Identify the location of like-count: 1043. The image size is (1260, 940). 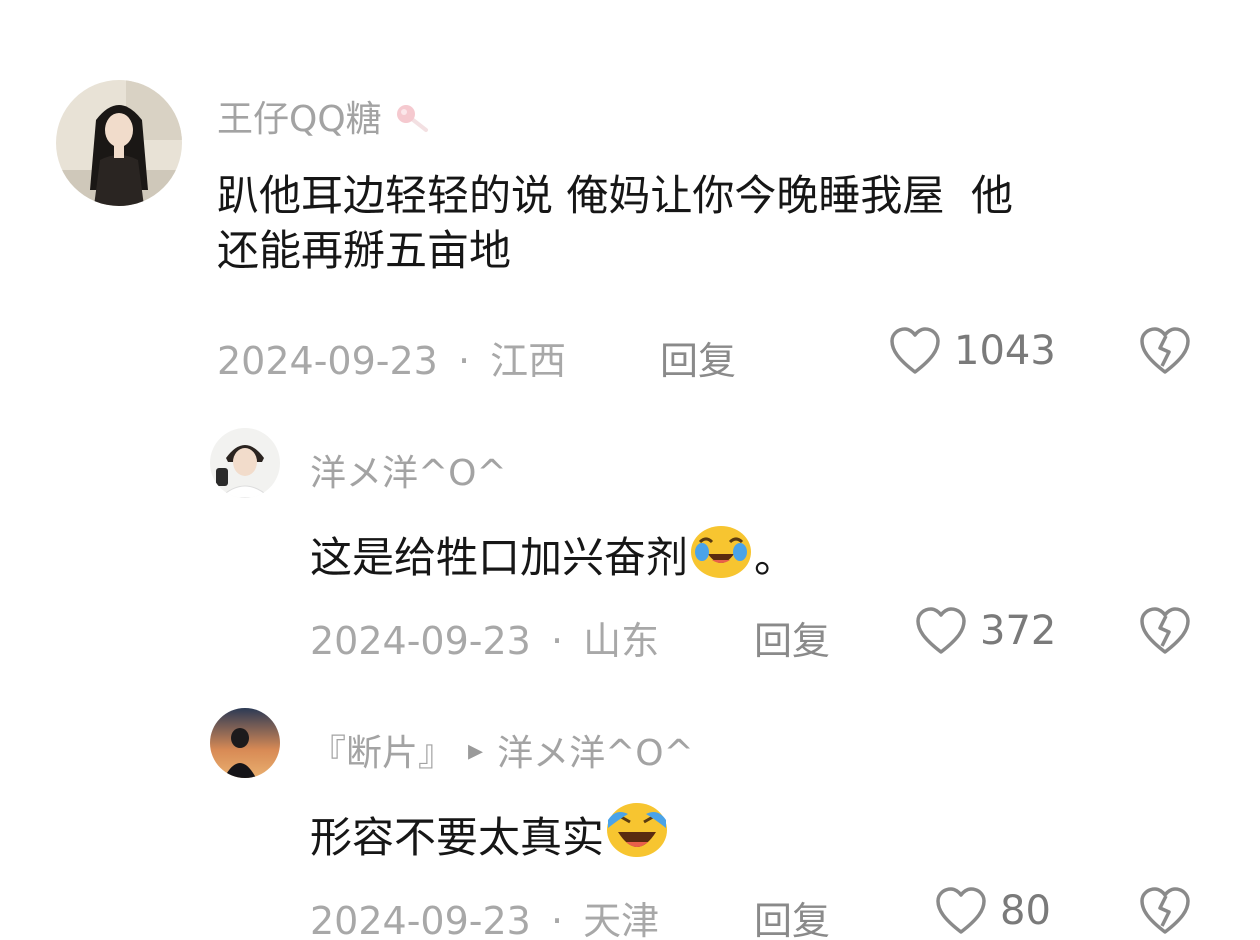
(1005, 351).